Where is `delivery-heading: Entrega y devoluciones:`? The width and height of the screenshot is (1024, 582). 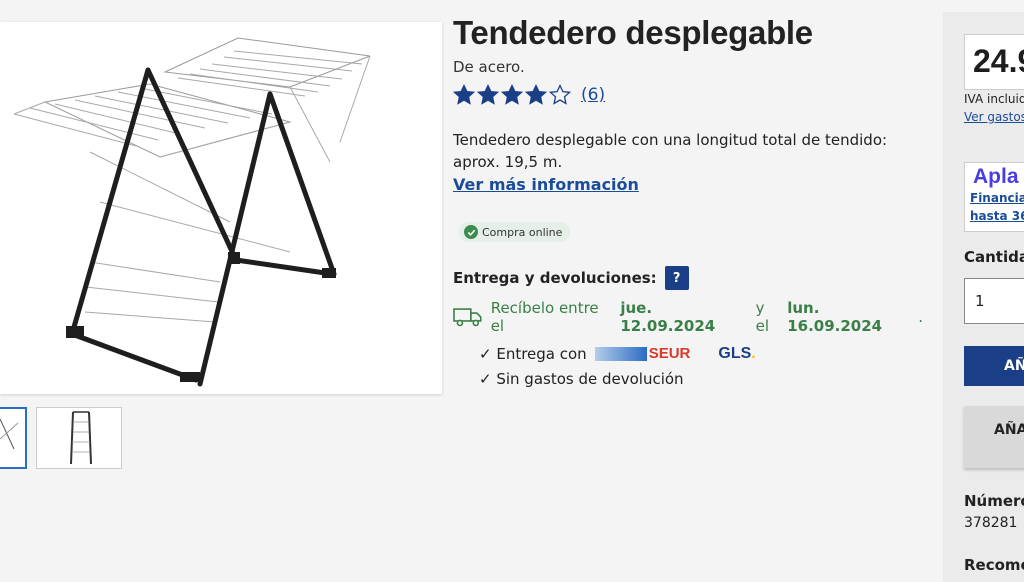 delivery-heading: Entrega y devoluciones: is located at coordinates (555, 278).